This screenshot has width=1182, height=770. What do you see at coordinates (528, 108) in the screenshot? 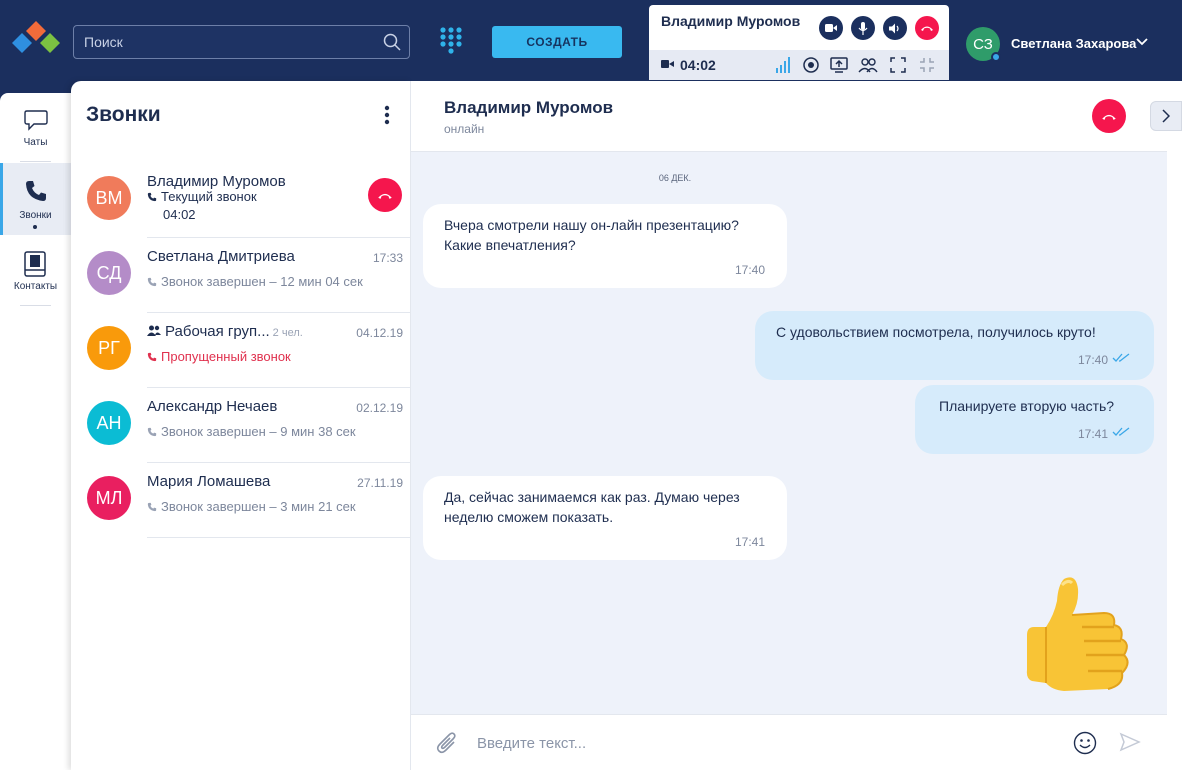
I see `chat-contact-name: Владимир Муромов` at bounding box center [528, 108].